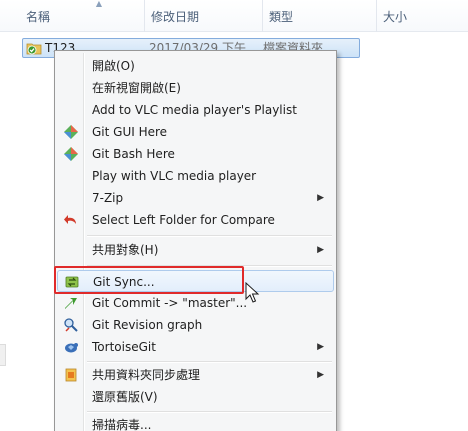  I want to click on menu-item-label: 共用對象(H), so click(125, 250).